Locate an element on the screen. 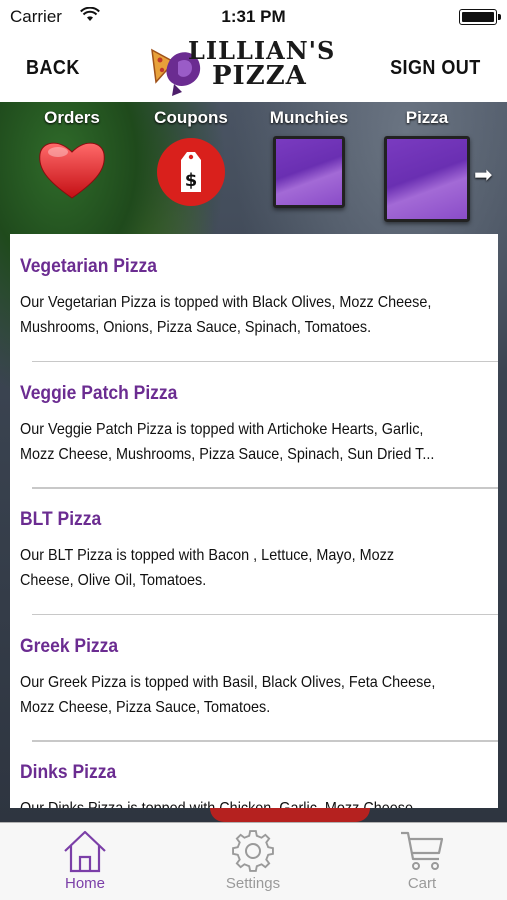  status-bar: Carrier 1:31 PM is located at coordinates (253, 17).